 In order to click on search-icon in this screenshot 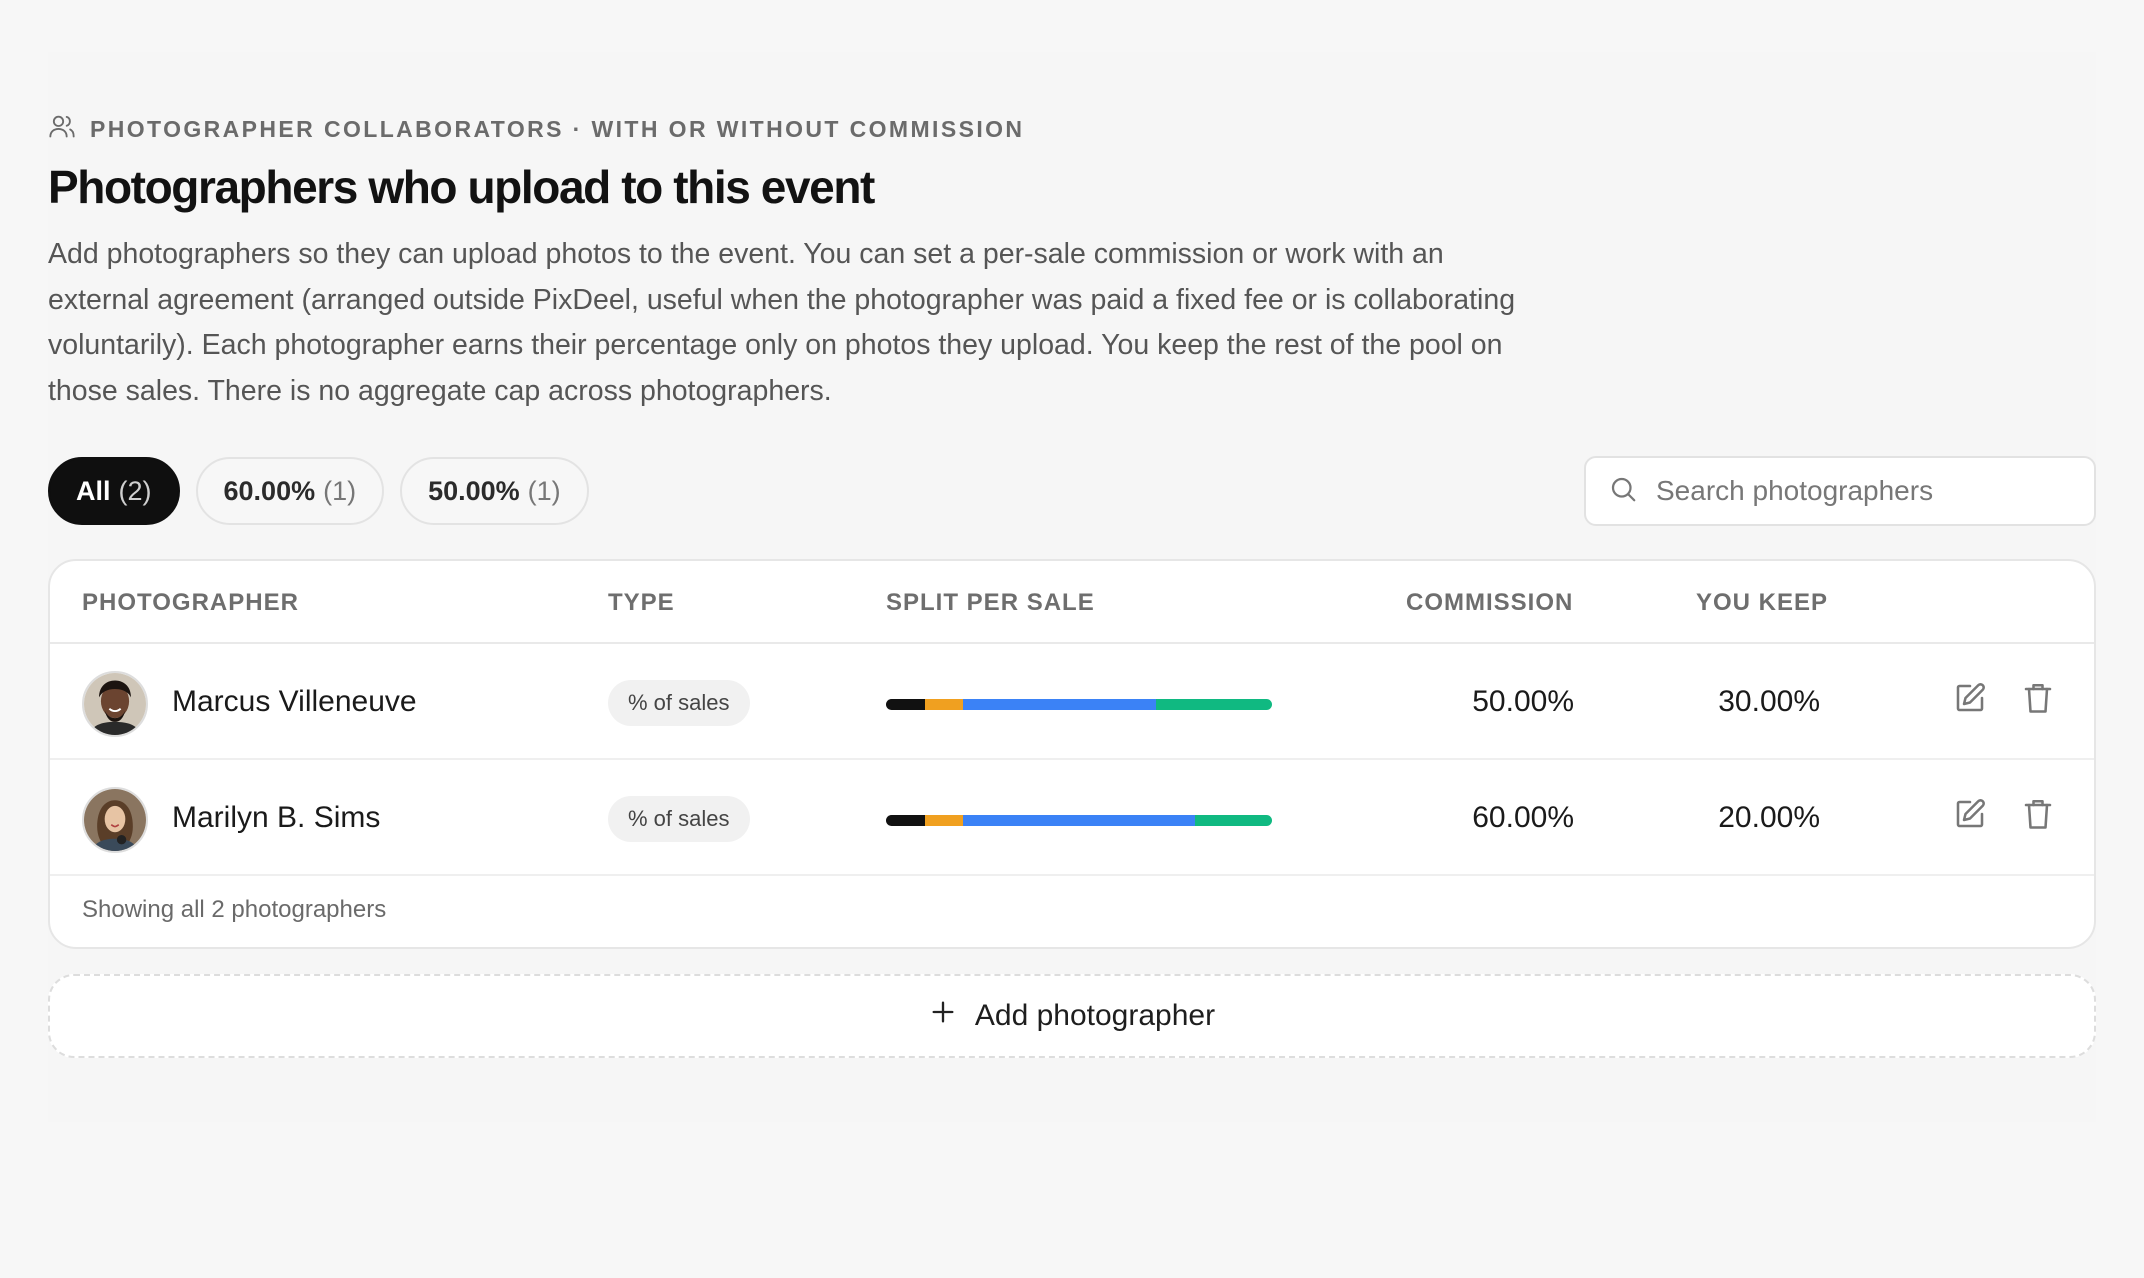, I will do `click(1623, 491)`.